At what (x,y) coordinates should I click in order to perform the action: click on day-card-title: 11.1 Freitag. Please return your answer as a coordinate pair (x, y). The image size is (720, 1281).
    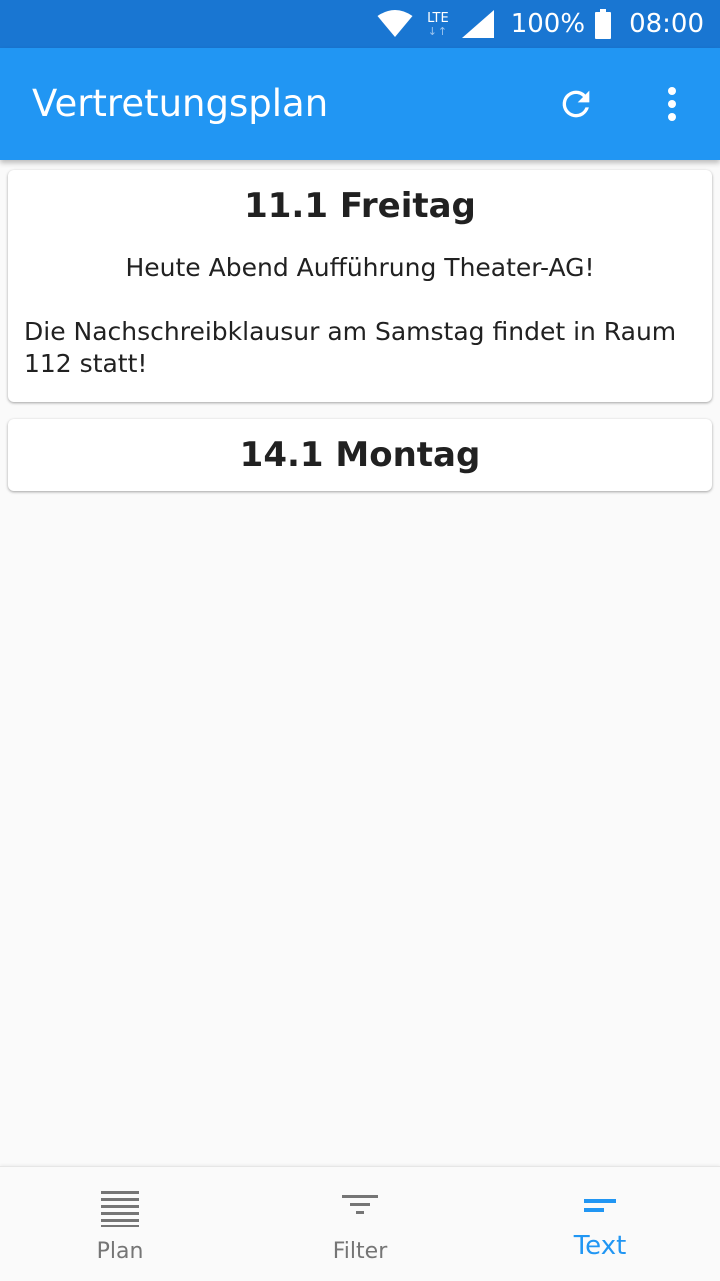
    Looking at the image, I should click on (360, 206).